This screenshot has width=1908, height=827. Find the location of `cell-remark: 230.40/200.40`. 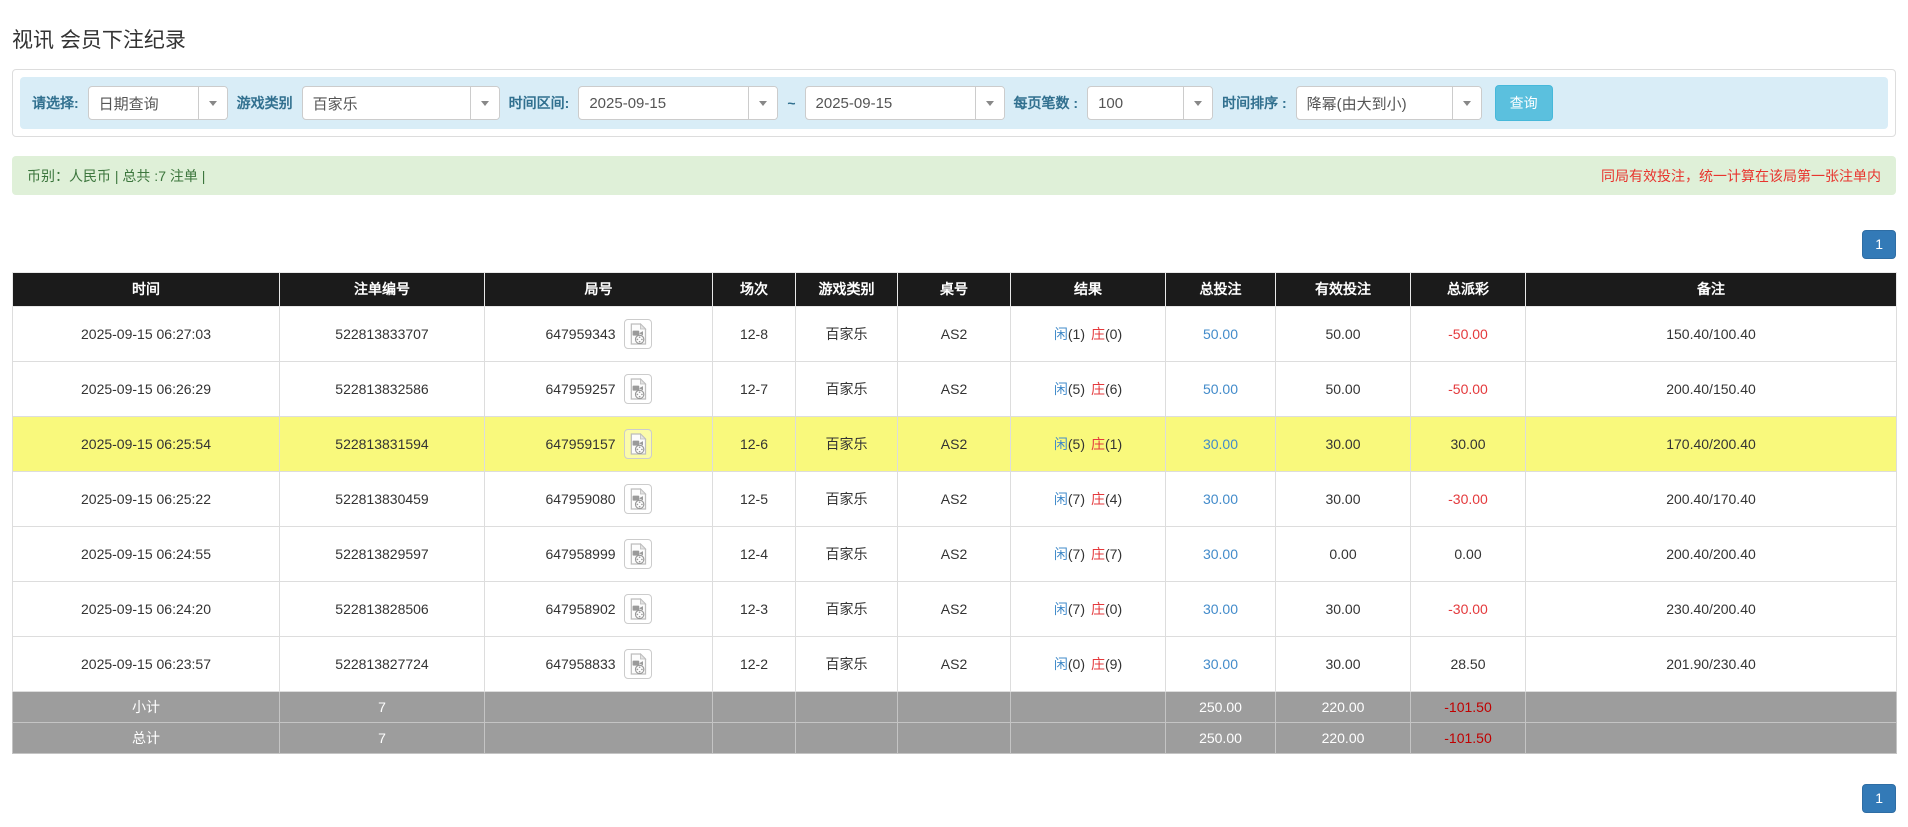

cell-remark: 230.40/200.40 is located at coordinates (1711, 608).